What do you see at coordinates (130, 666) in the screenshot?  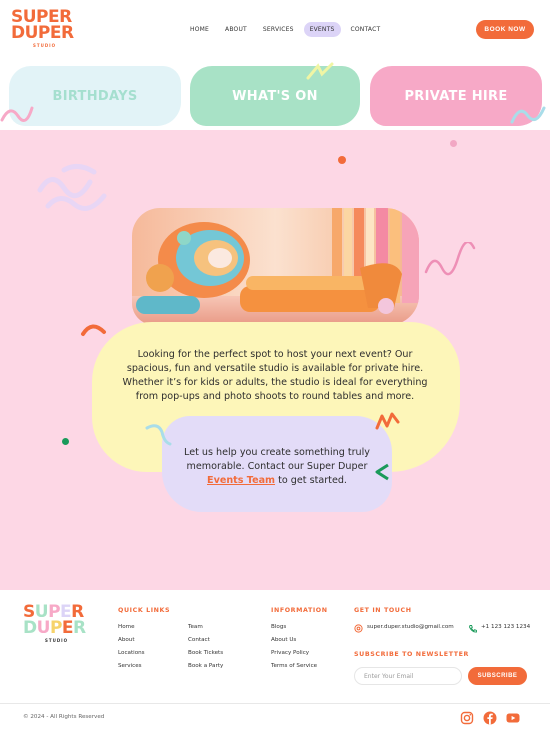 I see `footer-link-services: Services` at bounding box center [130, 666].